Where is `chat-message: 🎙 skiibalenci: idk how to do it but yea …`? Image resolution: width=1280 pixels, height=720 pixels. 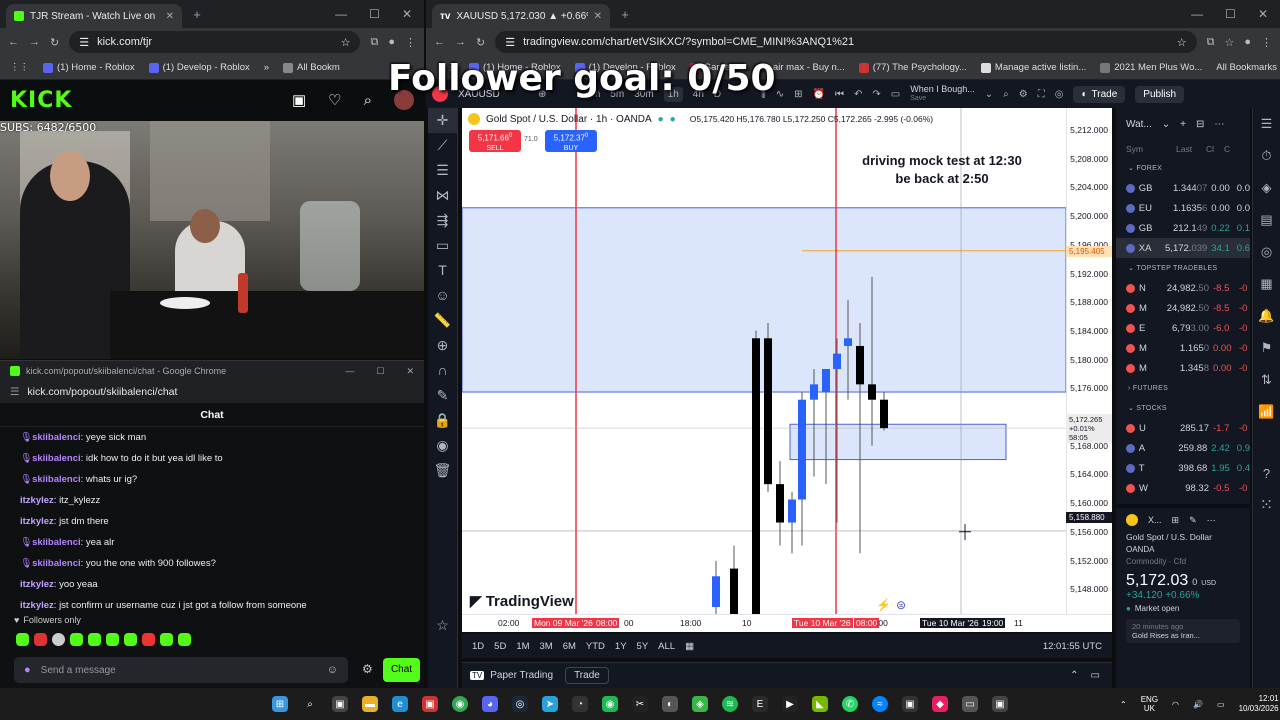 chat-message: 🎙 skiibalenci: idk how to do it but yea … is located at coordinates (212, 458).